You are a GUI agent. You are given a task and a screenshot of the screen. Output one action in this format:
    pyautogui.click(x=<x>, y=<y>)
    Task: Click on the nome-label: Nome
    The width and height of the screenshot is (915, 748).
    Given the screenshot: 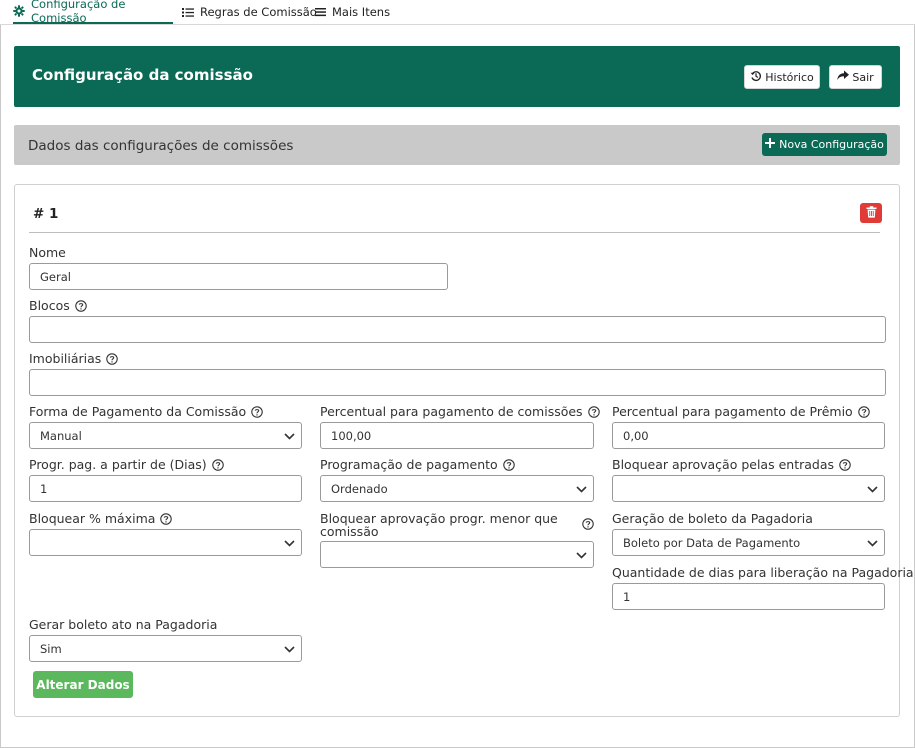 What is the action you would take?
    pyautogui.click(x=47, y=252)
    